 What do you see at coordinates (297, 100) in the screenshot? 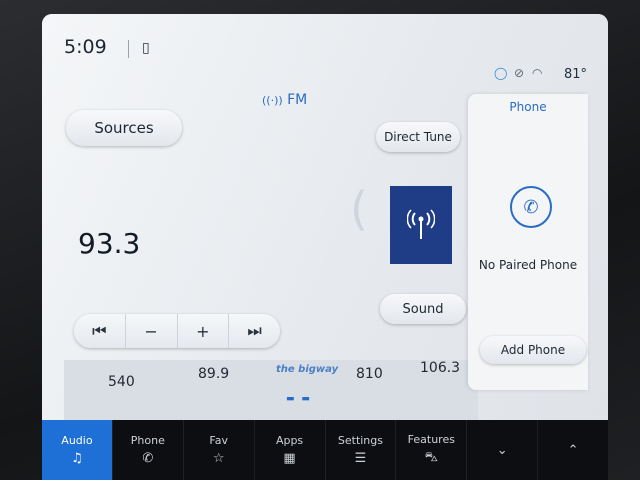
I see `band-label: FM` at bounding box center [297, 100].